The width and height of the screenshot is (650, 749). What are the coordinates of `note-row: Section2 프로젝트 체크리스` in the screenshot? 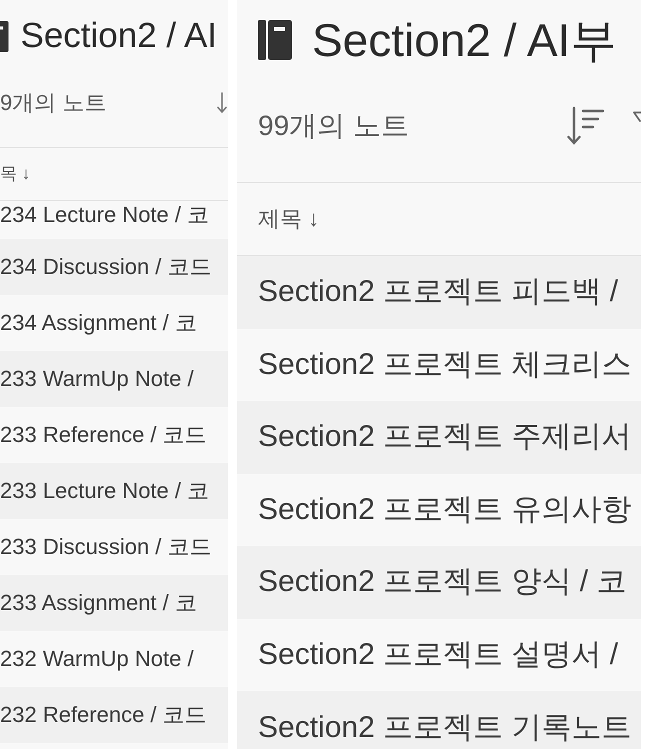 It's located at (439, 364).